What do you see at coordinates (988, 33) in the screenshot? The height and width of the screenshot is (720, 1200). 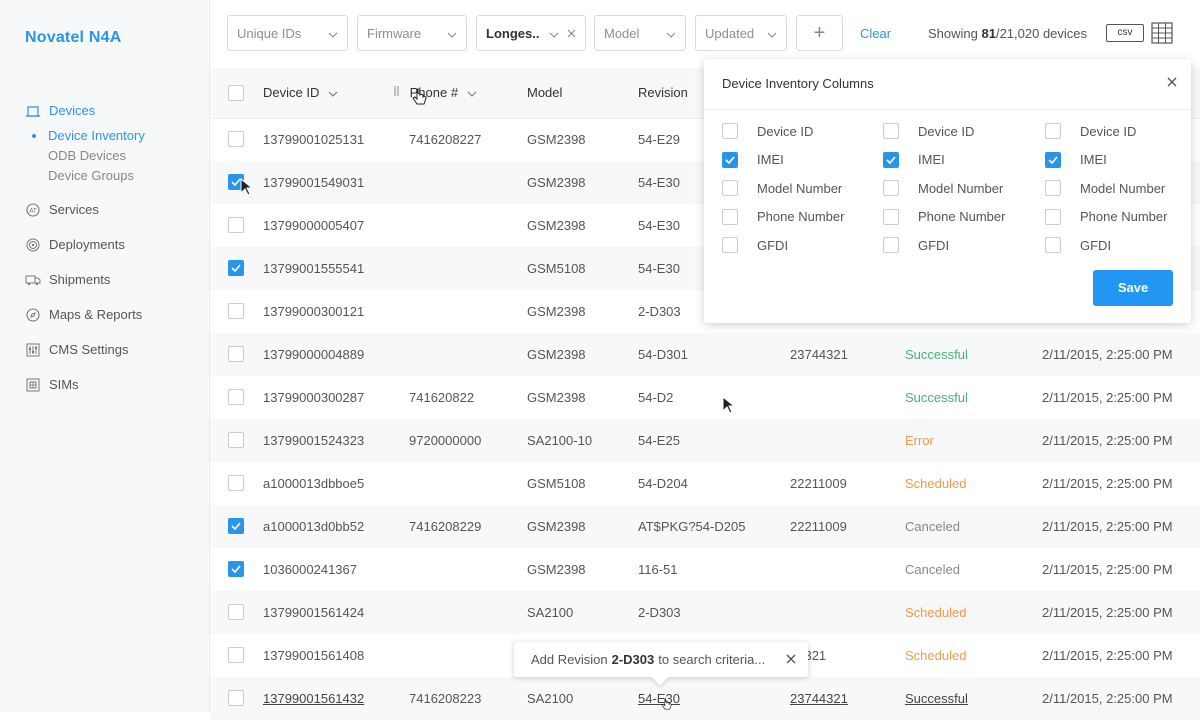 I see `showing-count: 81` at bounding box center [988, 33].